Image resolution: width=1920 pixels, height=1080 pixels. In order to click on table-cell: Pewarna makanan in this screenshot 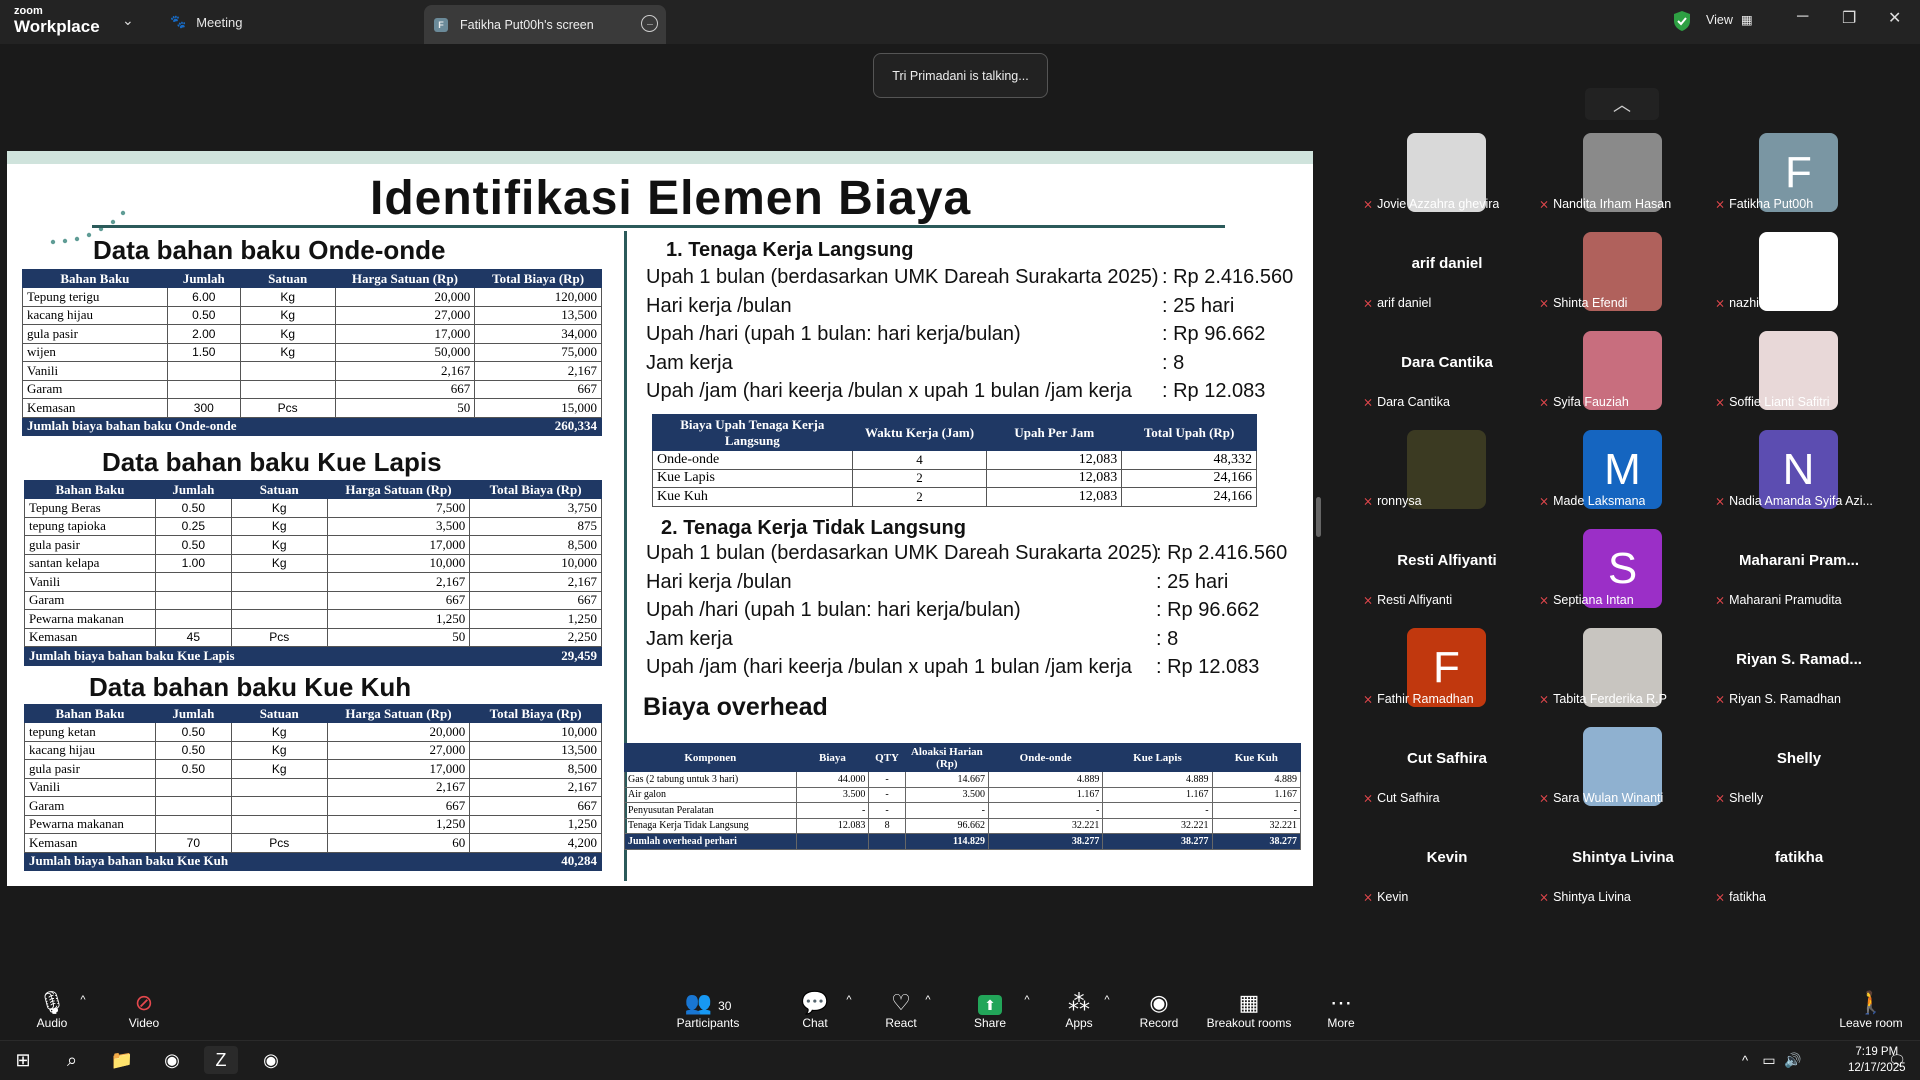, I will do `click(90, 824)`.